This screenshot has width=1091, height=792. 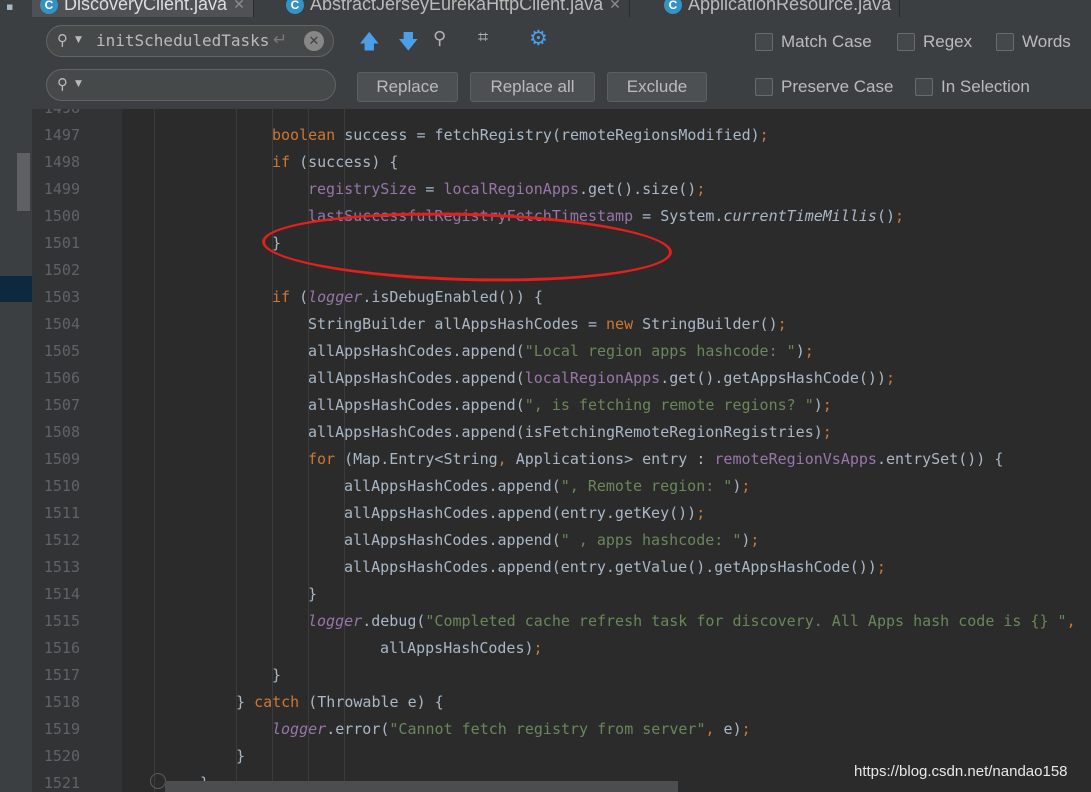 I want to click on code-token: = System., so click(x=678, y=216).